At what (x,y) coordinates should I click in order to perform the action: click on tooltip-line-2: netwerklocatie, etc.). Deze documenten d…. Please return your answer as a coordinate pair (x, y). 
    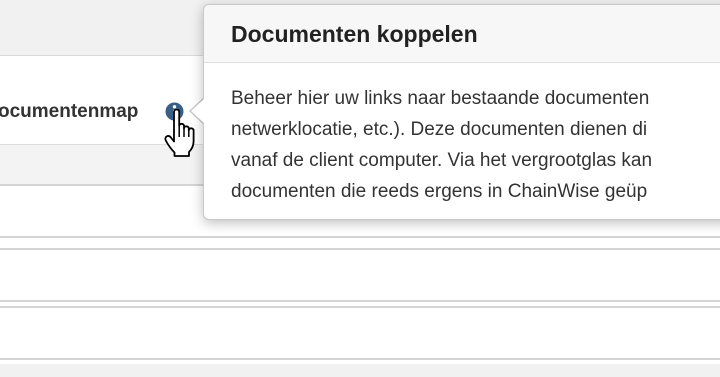
    Looking at the image, I should click on (439, 129).